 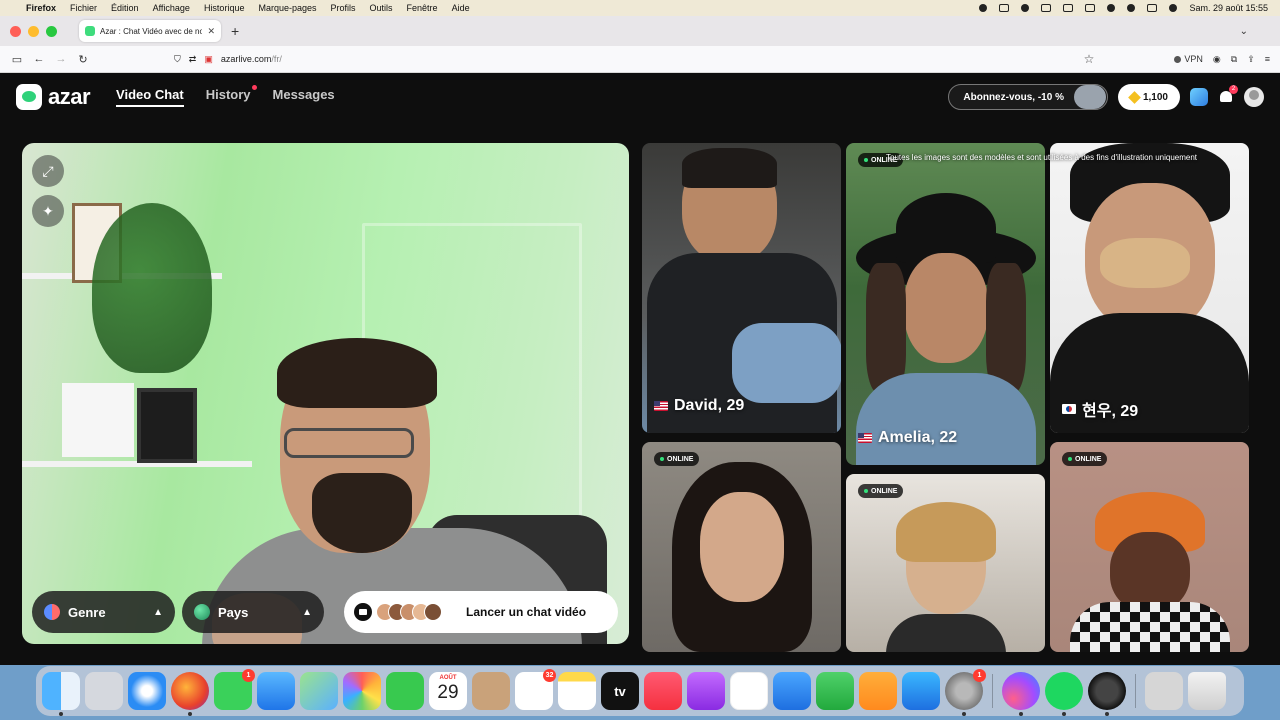 I want to click on profile-card-online-2: ONLINE, so click(x=945, y=563).